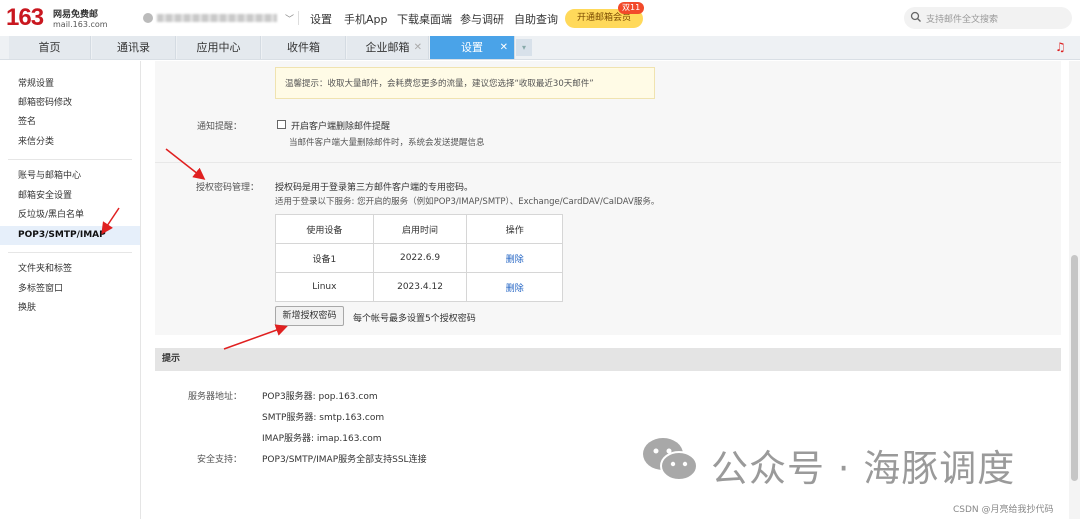 The image size is (1080, 519). Describe the element at coordinates (281, 124) in the screenshot. I see `notify-checkbox` at that location.